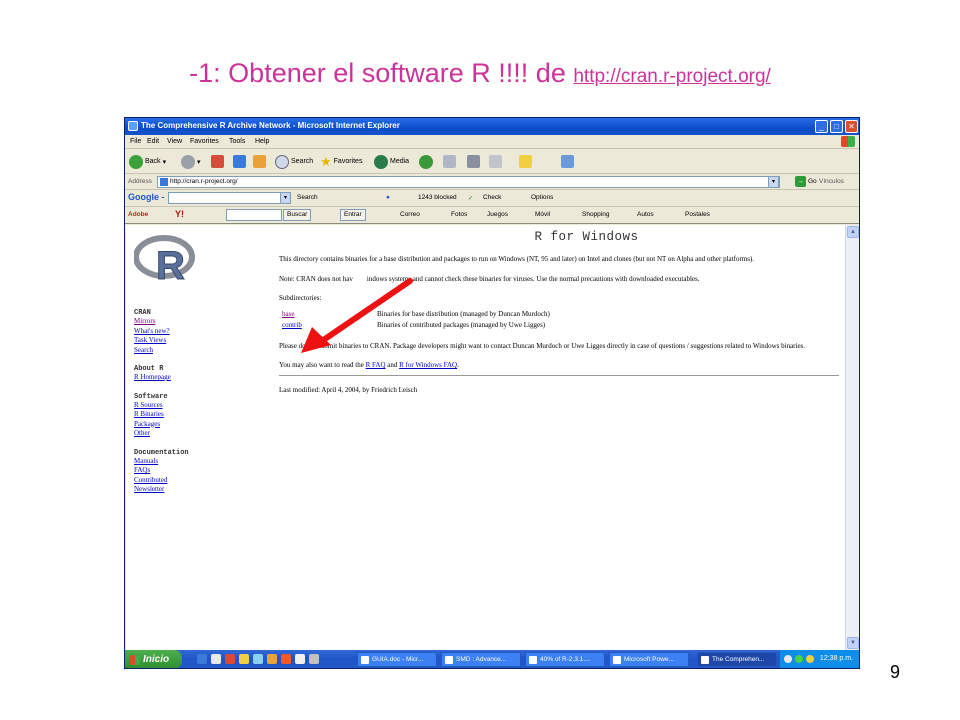 The width and height of the screenshot is (960, 720). Describe the element at coordinates (806, 181) in the screenshot. I see `go-button: → Go` at that location.